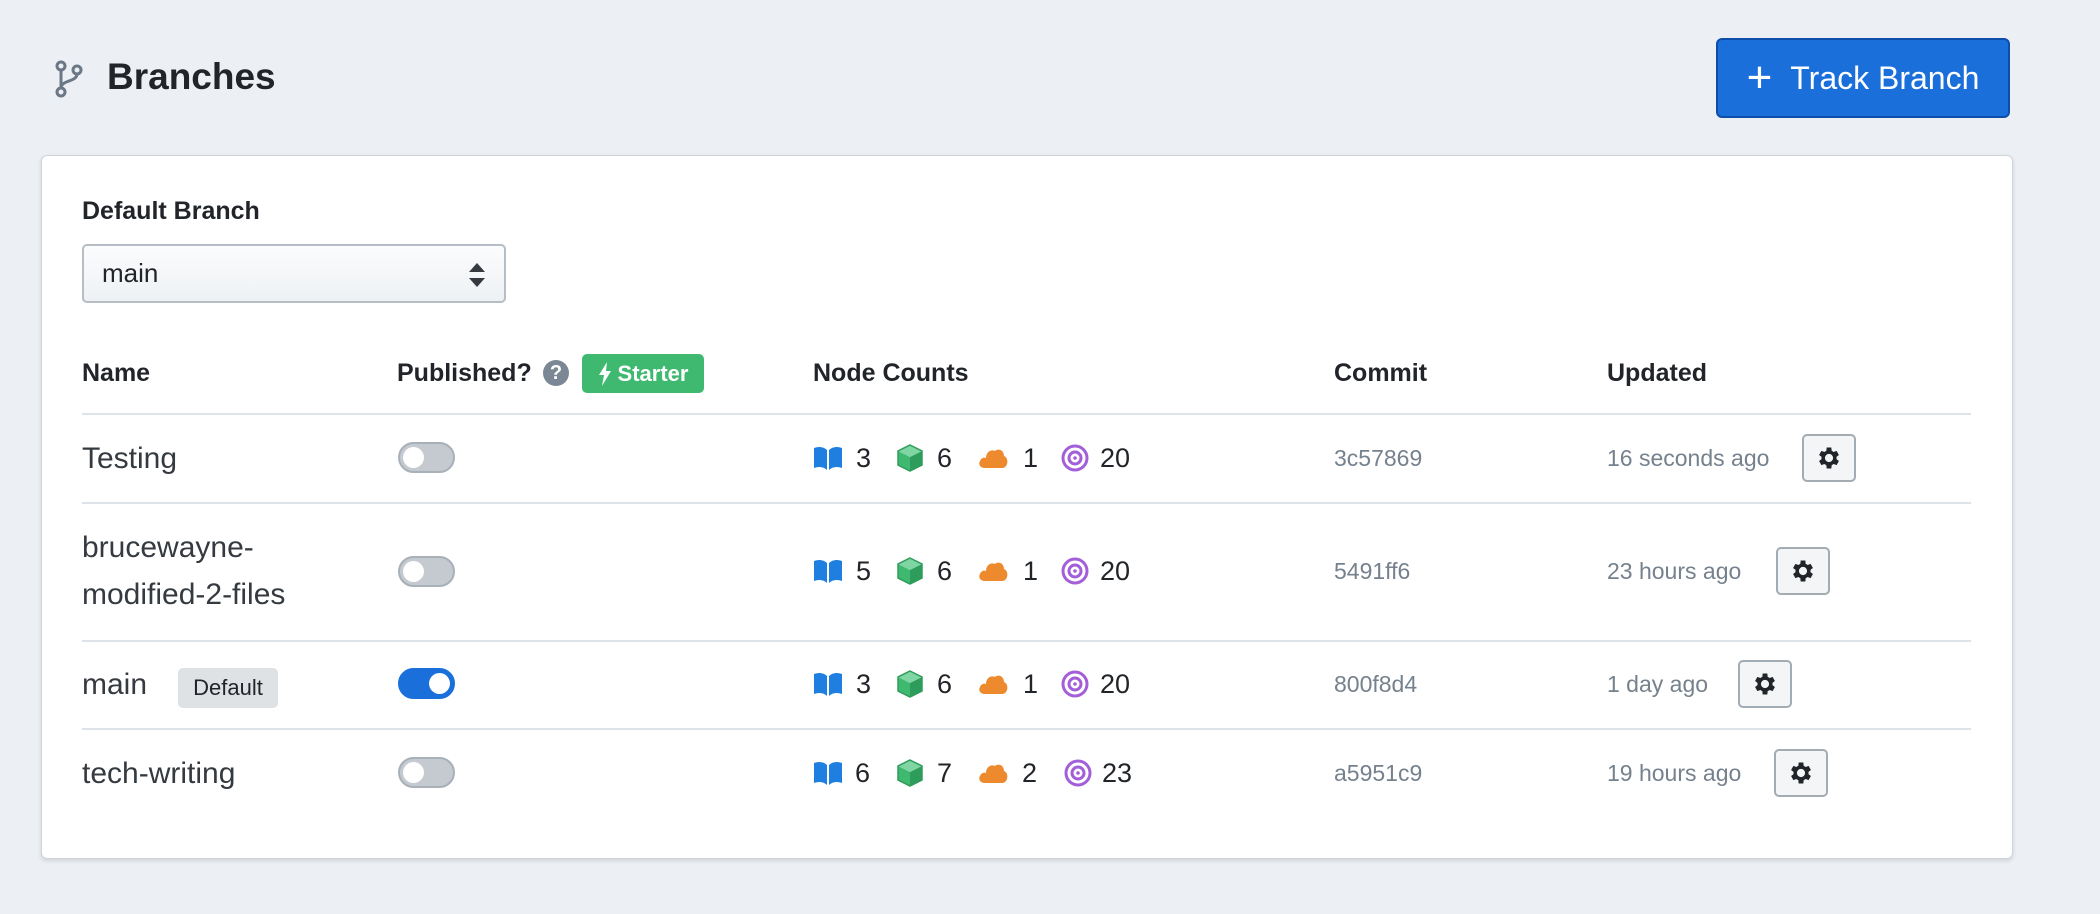  I want to click on default-badge: Default, so click(228, 688).